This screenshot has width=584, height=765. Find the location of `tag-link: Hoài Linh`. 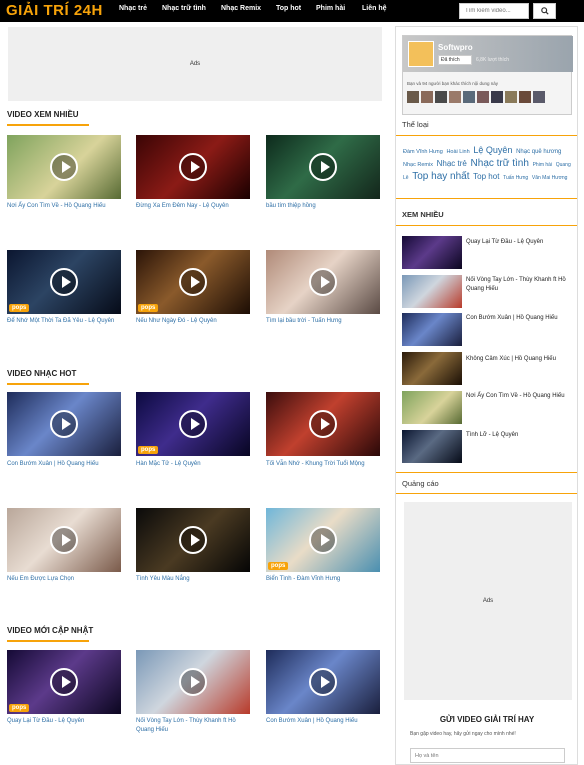

tag-link: Hoài Linh is located at coordinates (457, 152).